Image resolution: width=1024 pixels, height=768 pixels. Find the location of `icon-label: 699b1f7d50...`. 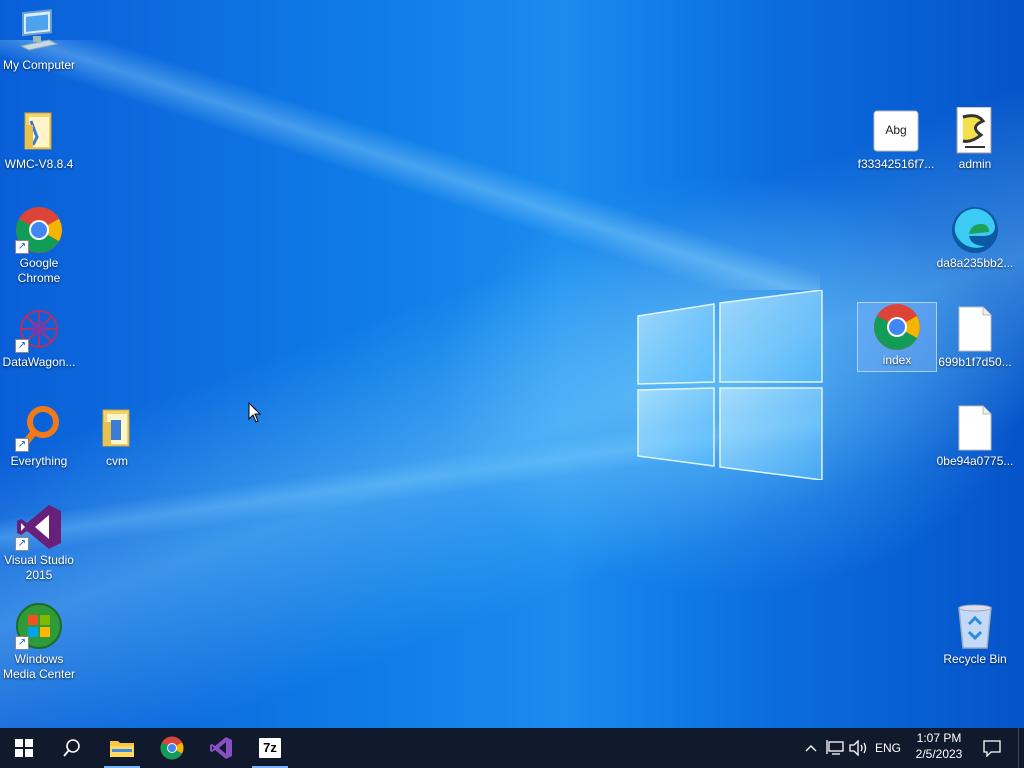

icon-label: 699b1f7d50... is located at coordinates (975, 362).